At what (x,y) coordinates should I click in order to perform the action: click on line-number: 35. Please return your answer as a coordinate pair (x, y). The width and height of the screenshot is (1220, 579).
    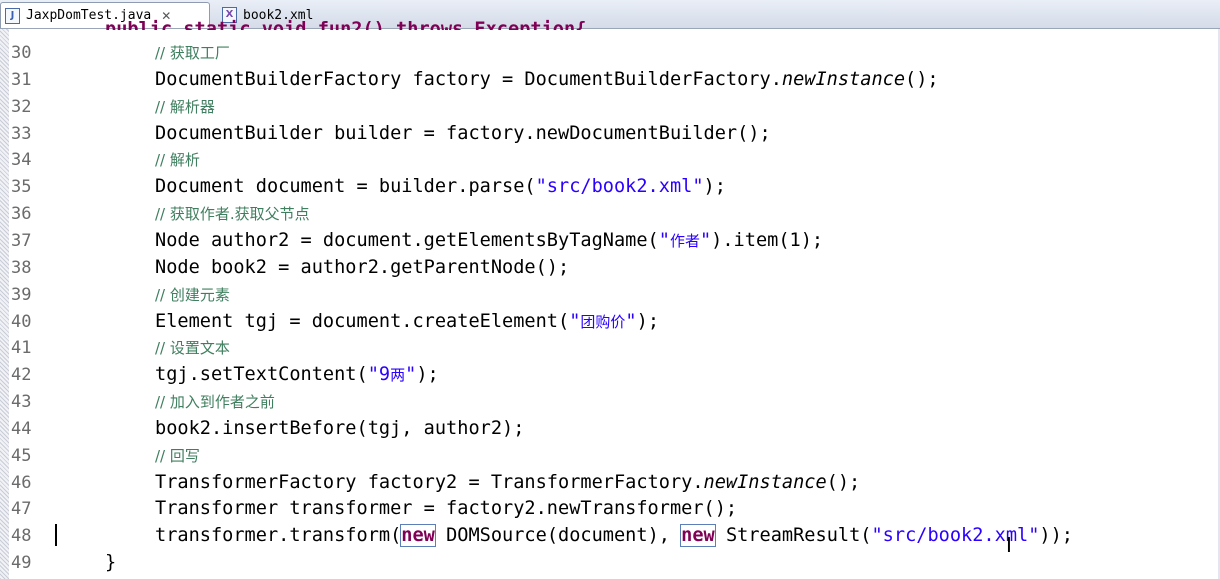
    Looking at the image, I should click on (21, 187).